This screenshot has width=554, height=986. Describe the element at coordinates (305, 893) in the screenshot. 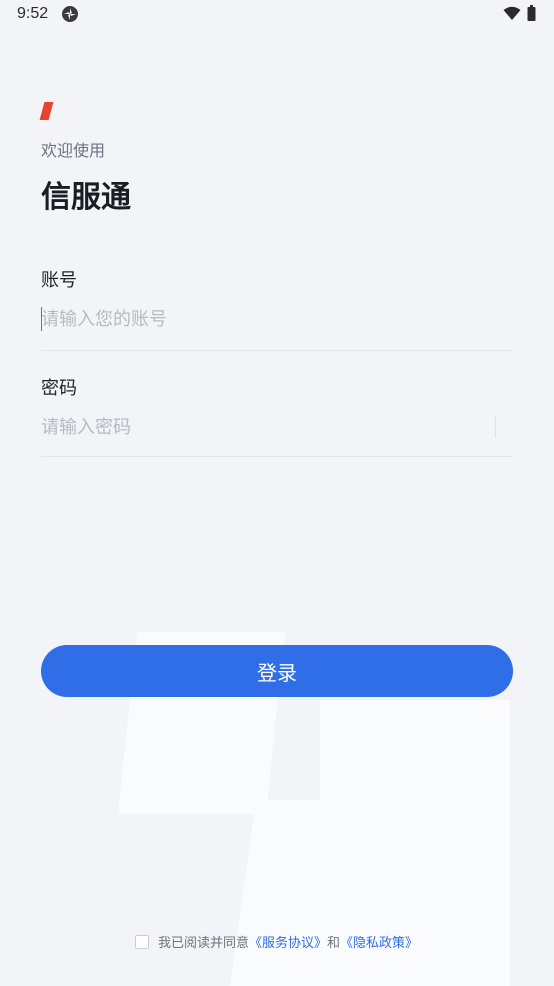

I see `background-shape` at that location.